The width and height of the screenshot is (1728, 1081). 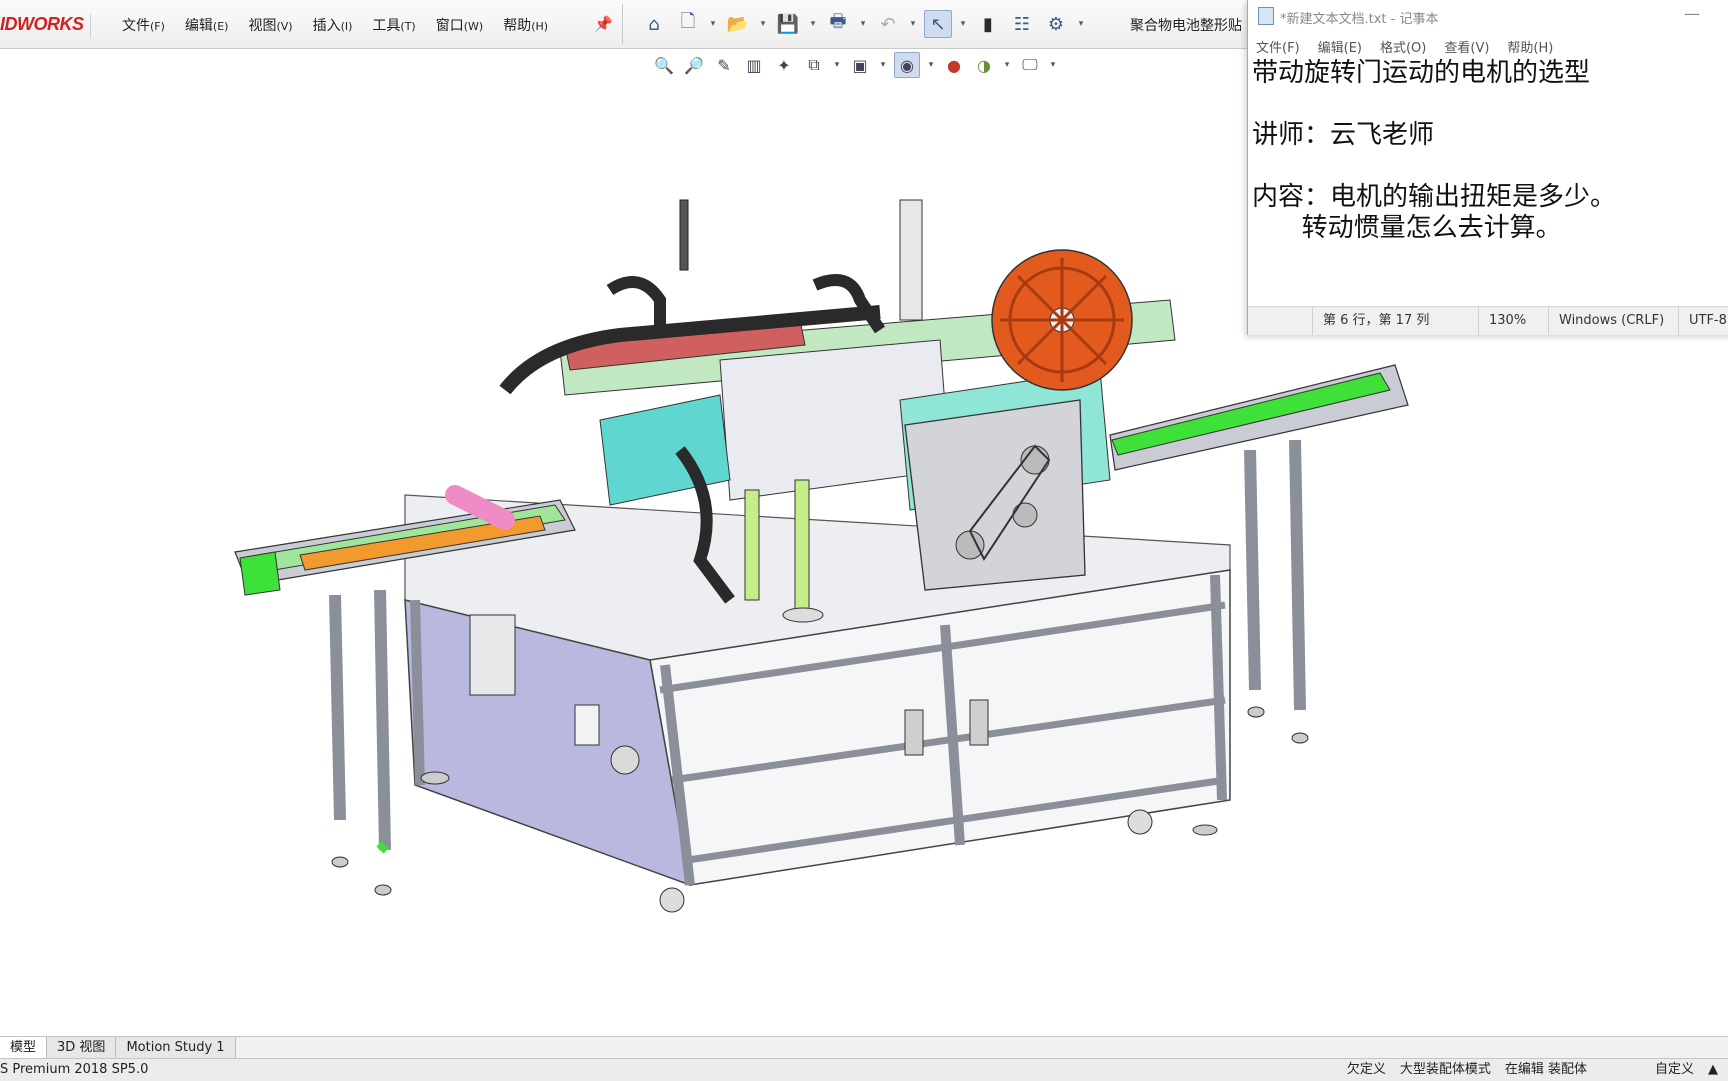 What do you see at coordinates (74, 1069) in the screenshot?
I see `version-label: S Premium 2018 SP5.0` at bounding box center [74, 1069].